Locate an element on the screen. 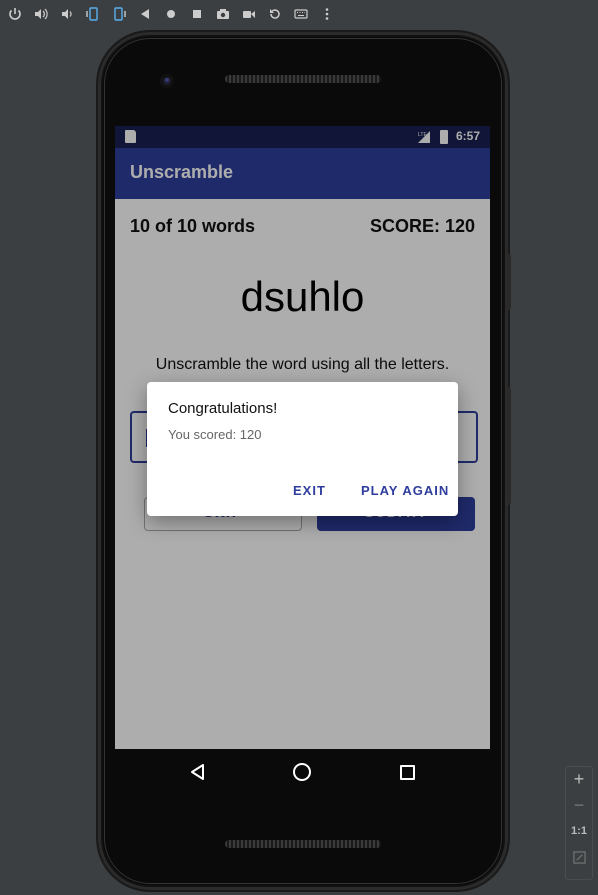 This screenshot has height=895, width=598. exit-button: EXIT is located at coordinates (309, 490).